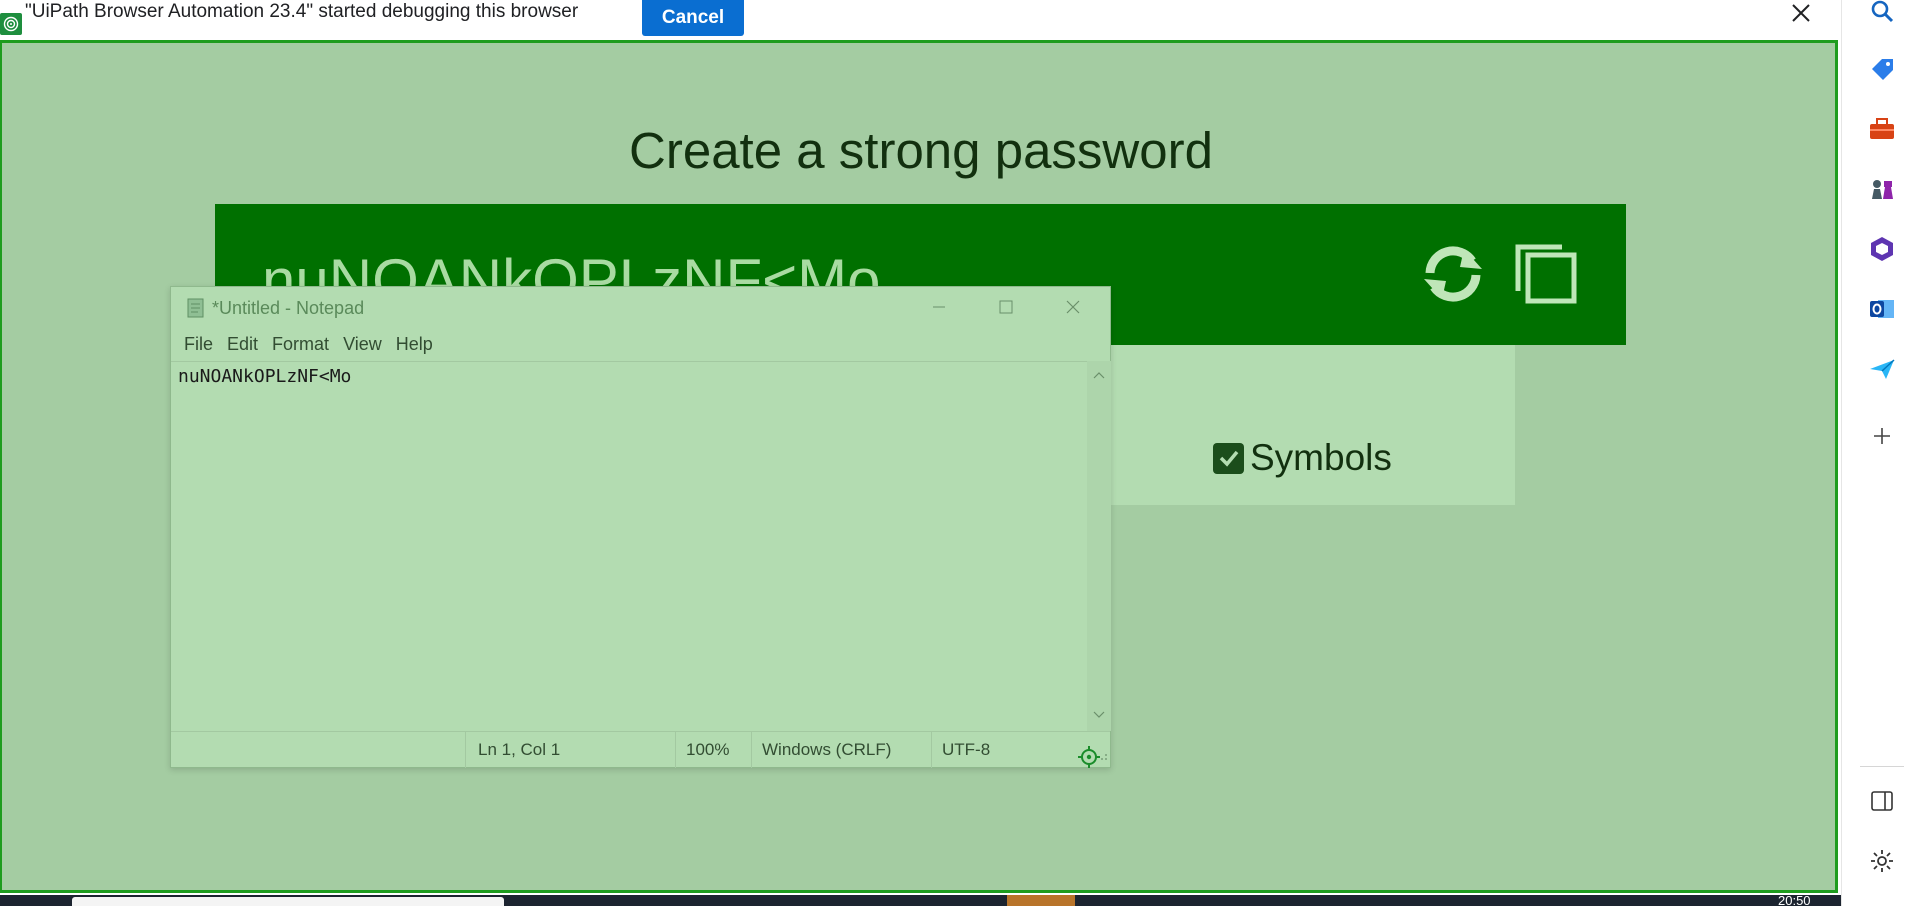 This screenshot has height=908, width=1920. Describe the element at coordinates (1882, 13) in the screenshot. I see `search-icon` at that location.